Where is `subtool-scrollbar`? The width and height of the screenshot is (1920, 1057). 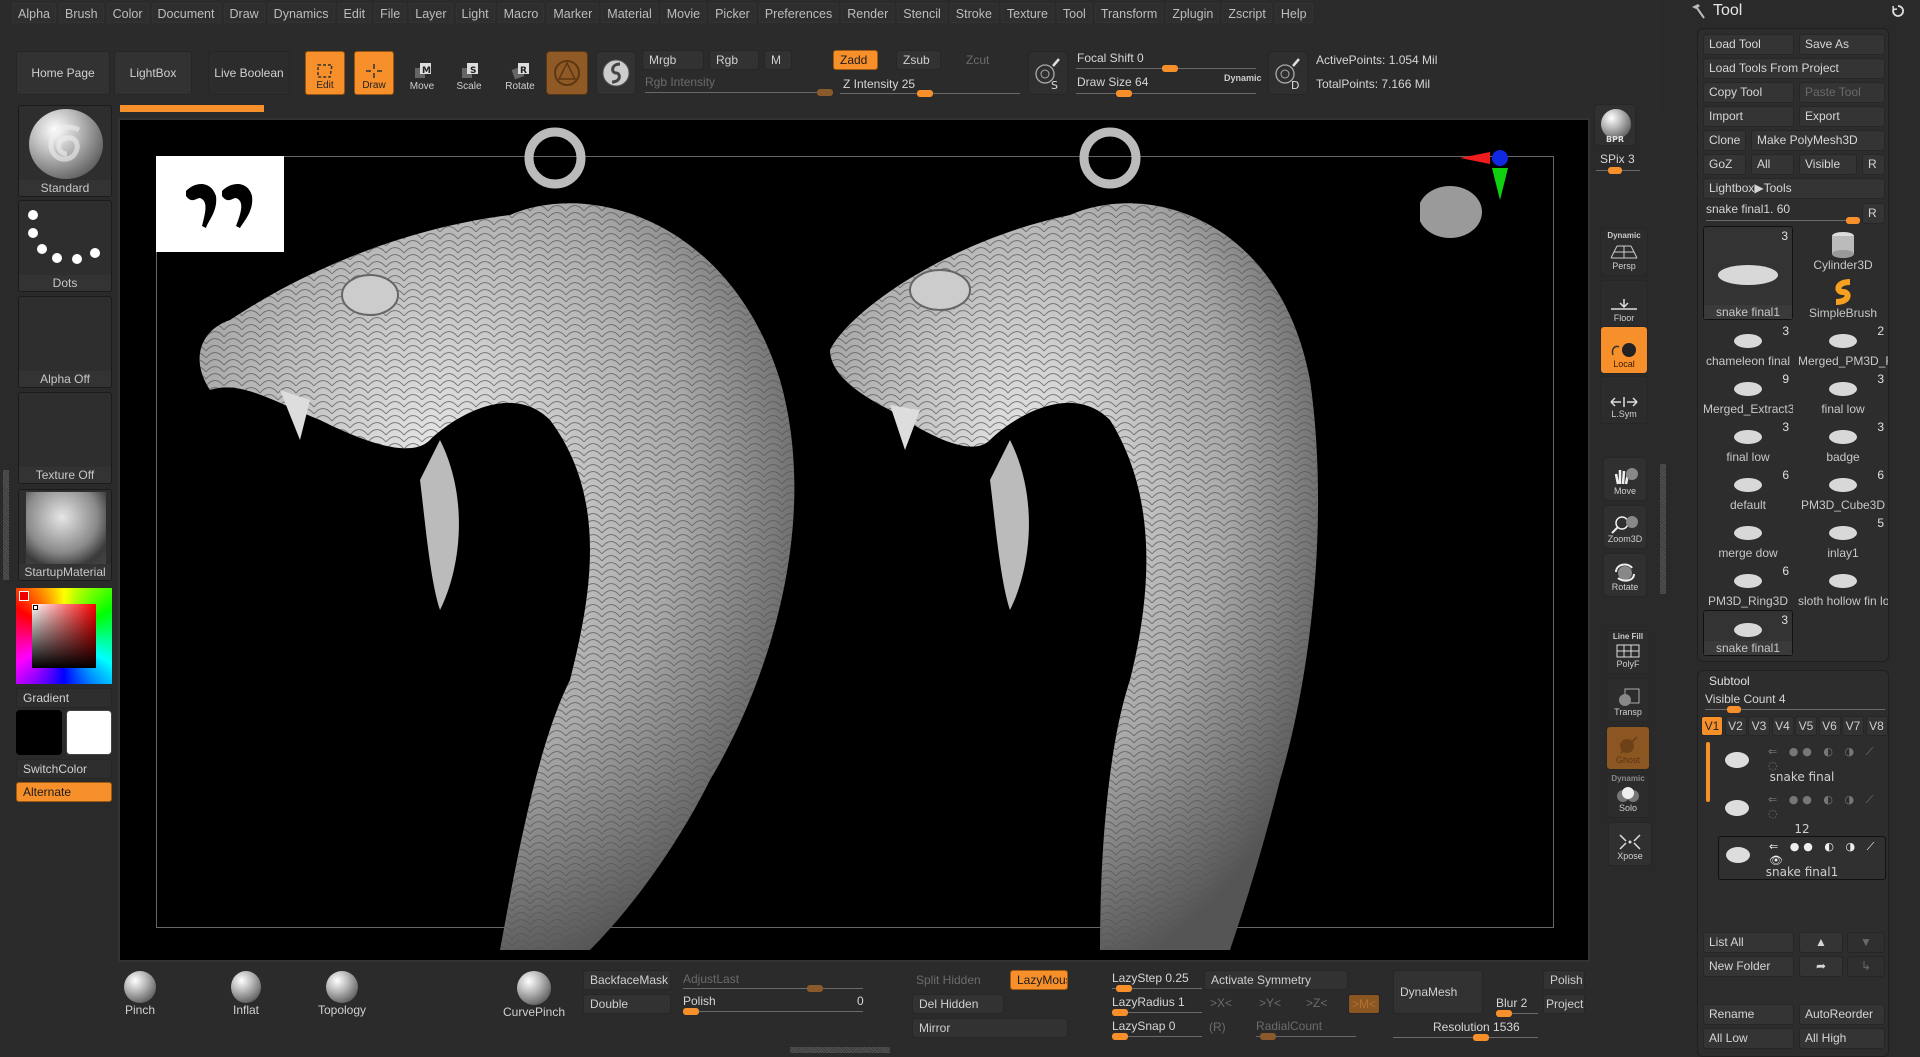
subtool-scrollbar is located at coordinates (1708, 772).